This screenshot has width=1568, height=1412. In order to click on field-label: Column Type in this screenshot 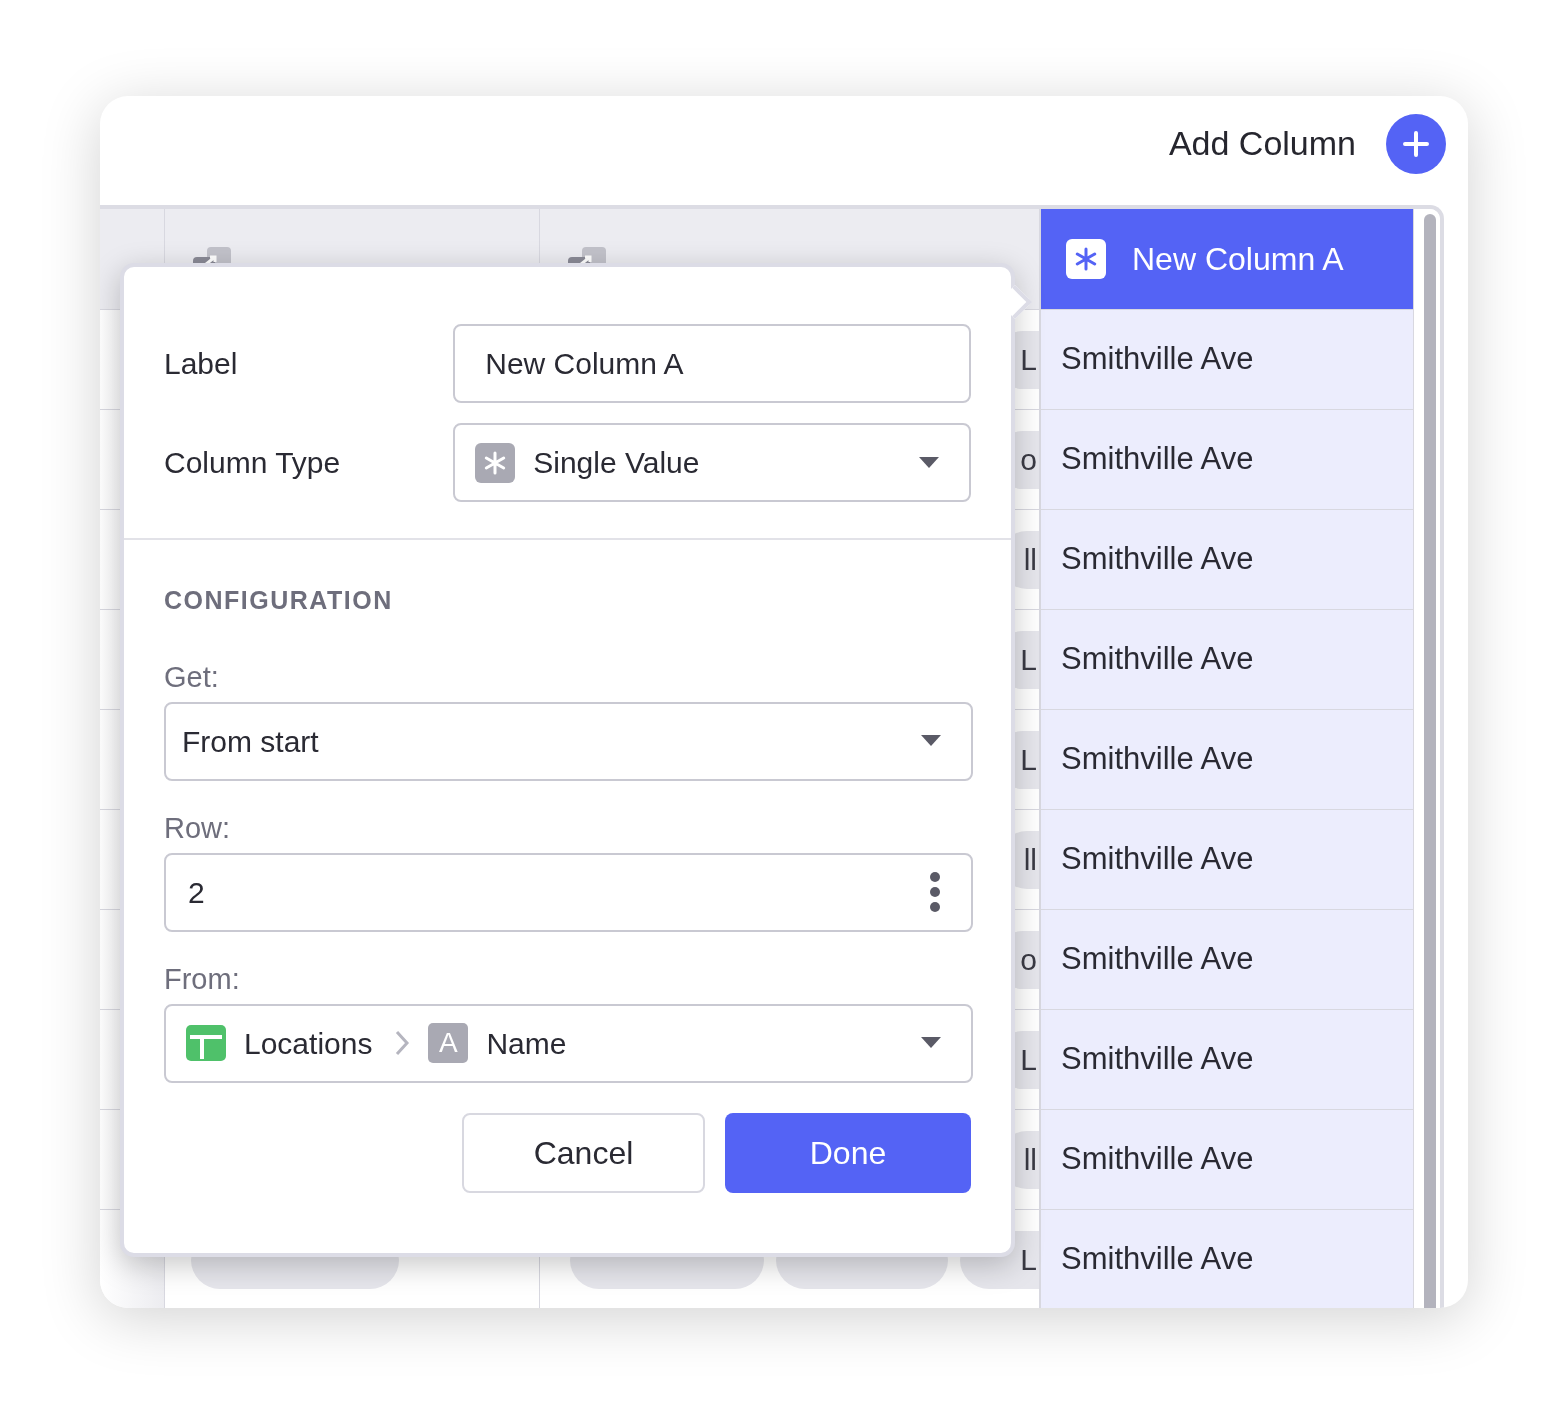, I will do `click(253, 463)`.